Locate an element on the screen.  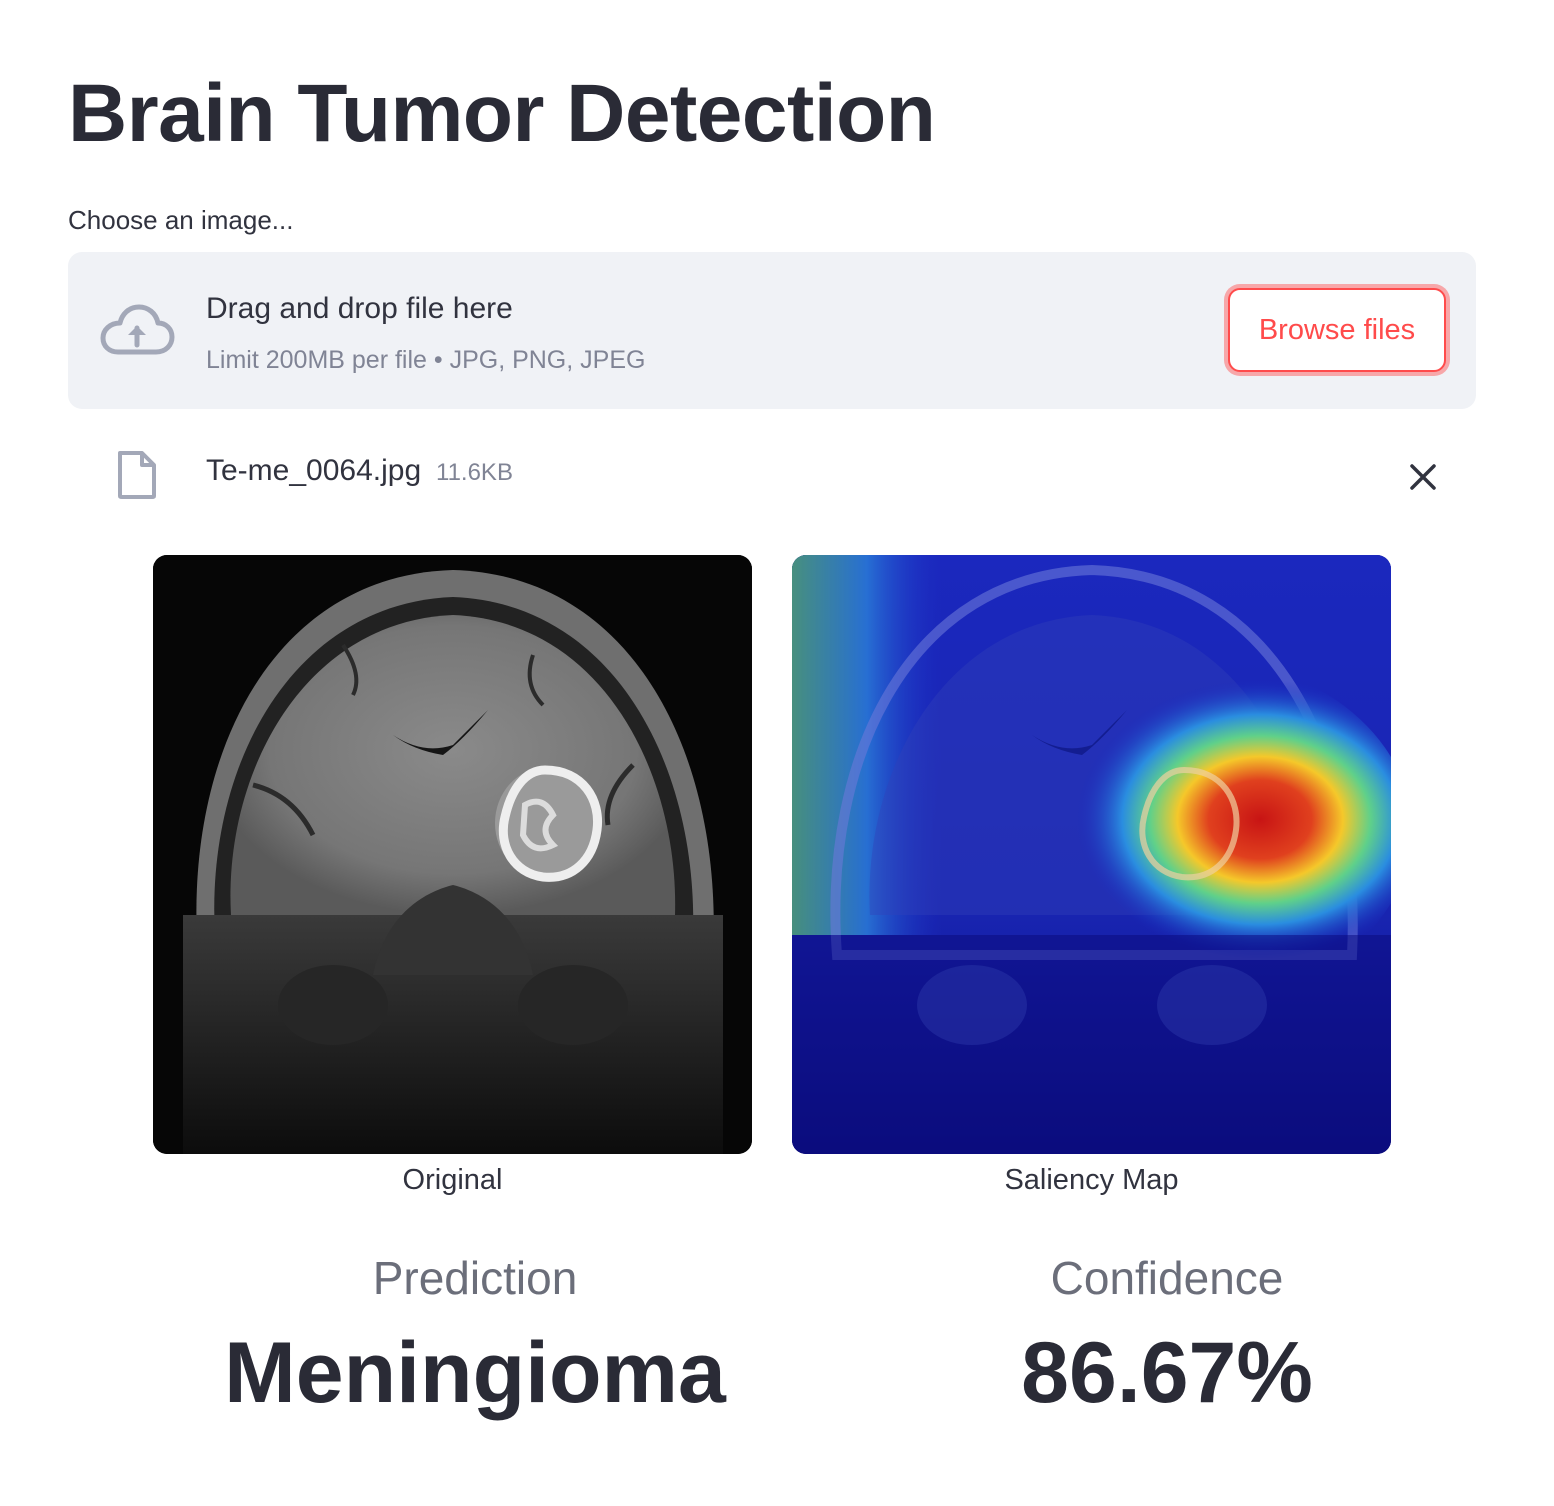
file-icon is located at coordinates (137, 475).